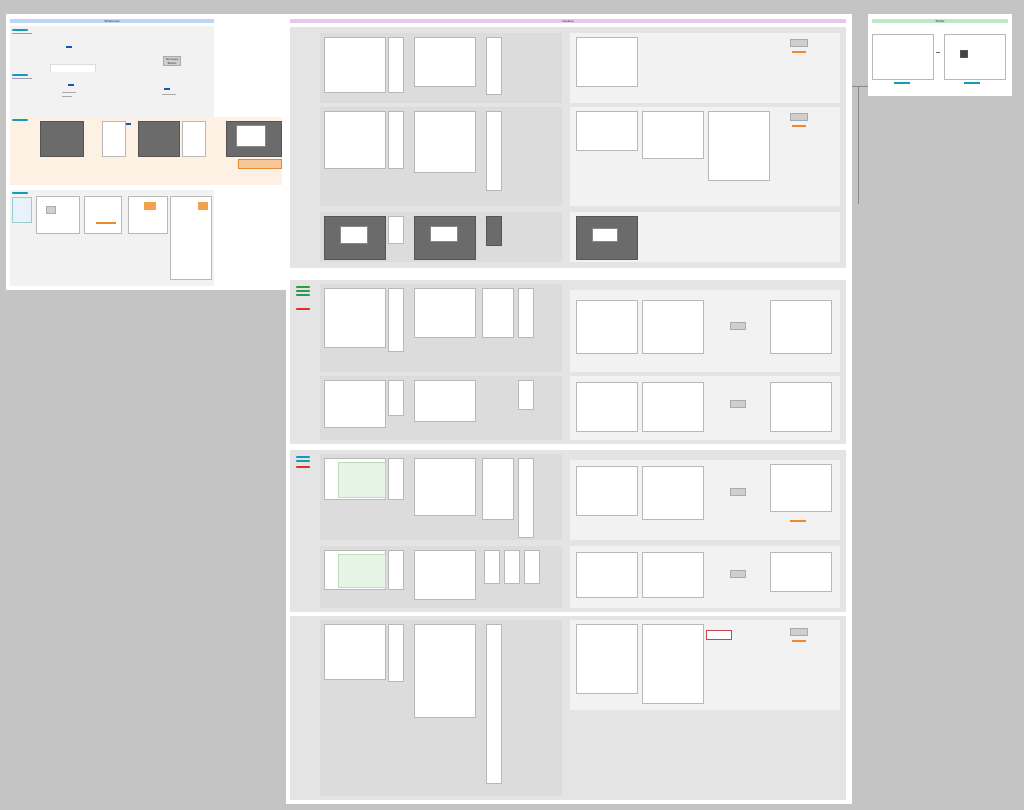  What do you see at coordinates (705, 68) in the screenshot?
I see `group-1-right-a` at bounding box center [705, 68].